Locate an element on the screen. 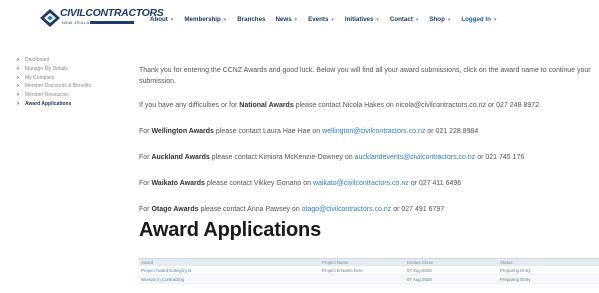  waikato-post: or 027 411 6496 is located at coordinates (435, 183).